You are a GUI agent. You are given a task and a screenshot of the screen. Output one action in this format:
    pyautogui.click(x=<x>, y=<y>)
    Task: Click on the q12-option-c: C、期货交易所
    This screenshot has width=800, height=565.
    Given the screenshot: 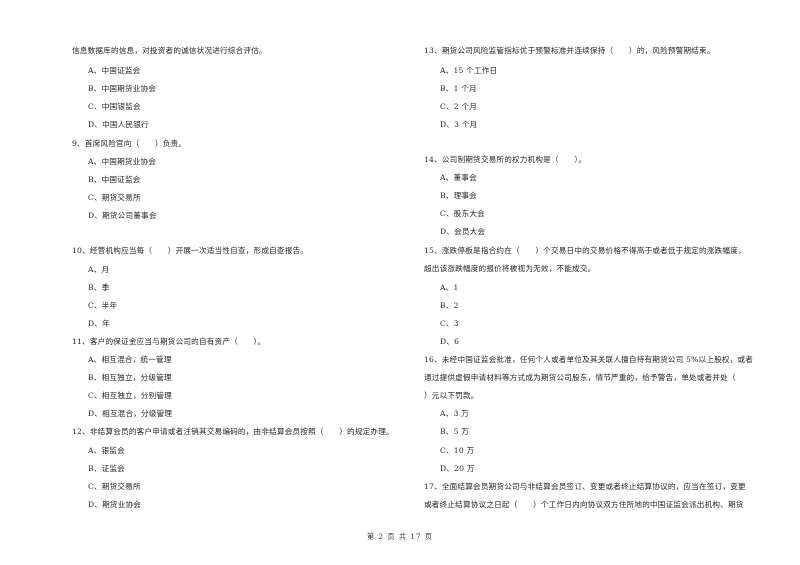 What is the action you would take?
    pyautogui.click(x=114, y=486)
    